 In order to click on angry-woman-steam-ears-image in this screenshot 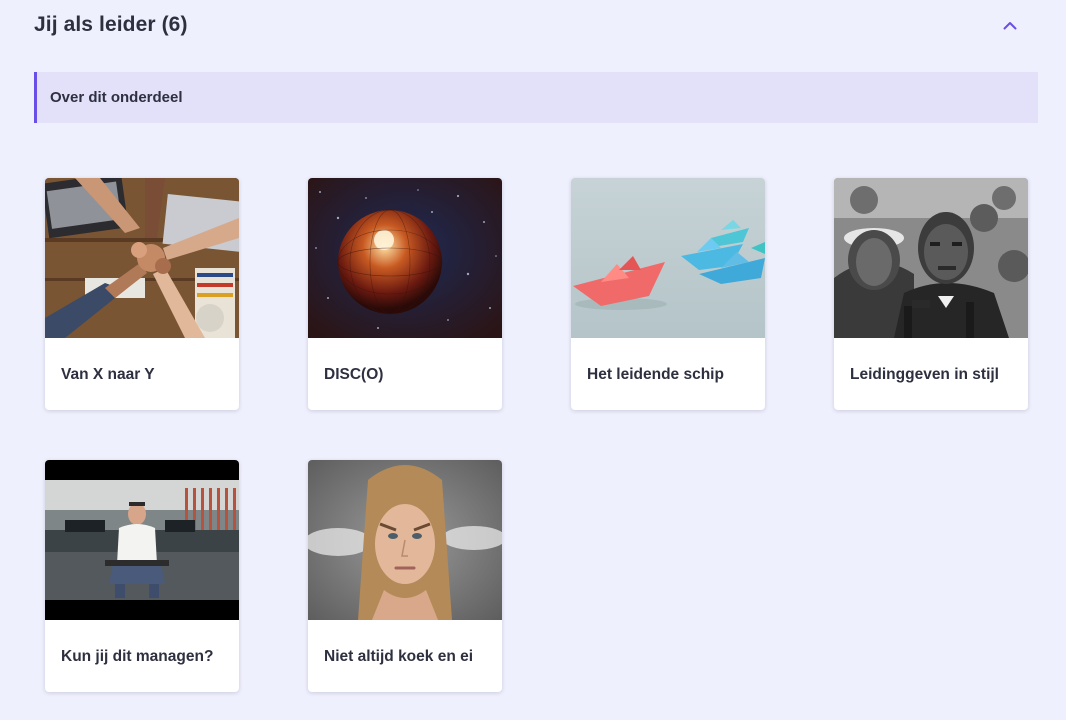, I will do `click(405, 540)`.